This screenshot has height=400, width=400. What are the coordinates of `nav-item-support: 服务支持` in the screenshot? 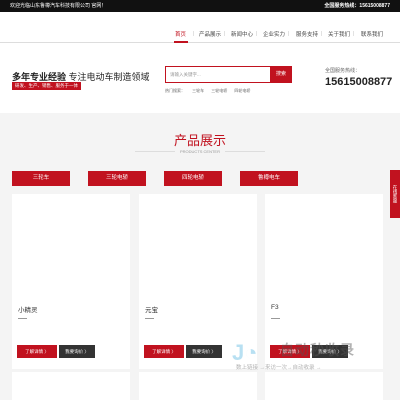 It's located at (307, 34).